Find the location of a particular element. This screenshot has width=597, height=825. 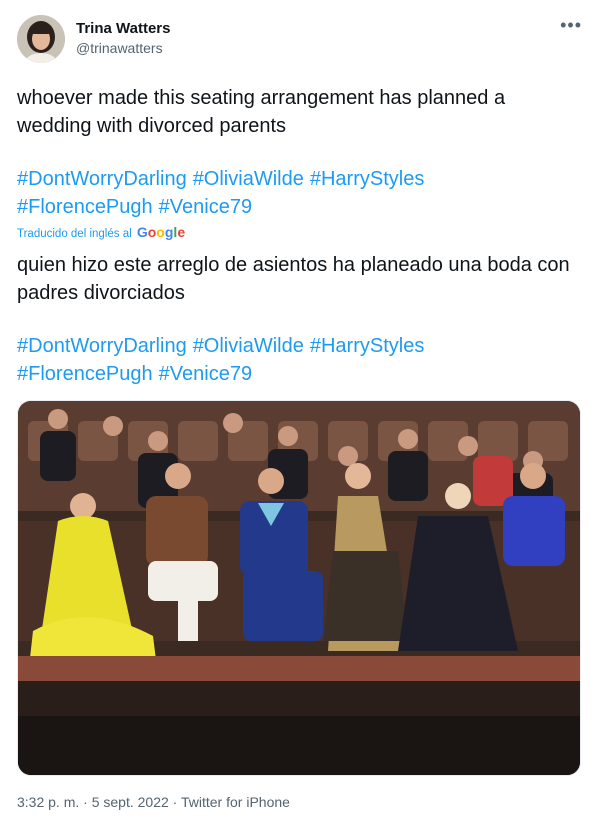

author-name: Trina Watters is located at coordinates (123, 28).